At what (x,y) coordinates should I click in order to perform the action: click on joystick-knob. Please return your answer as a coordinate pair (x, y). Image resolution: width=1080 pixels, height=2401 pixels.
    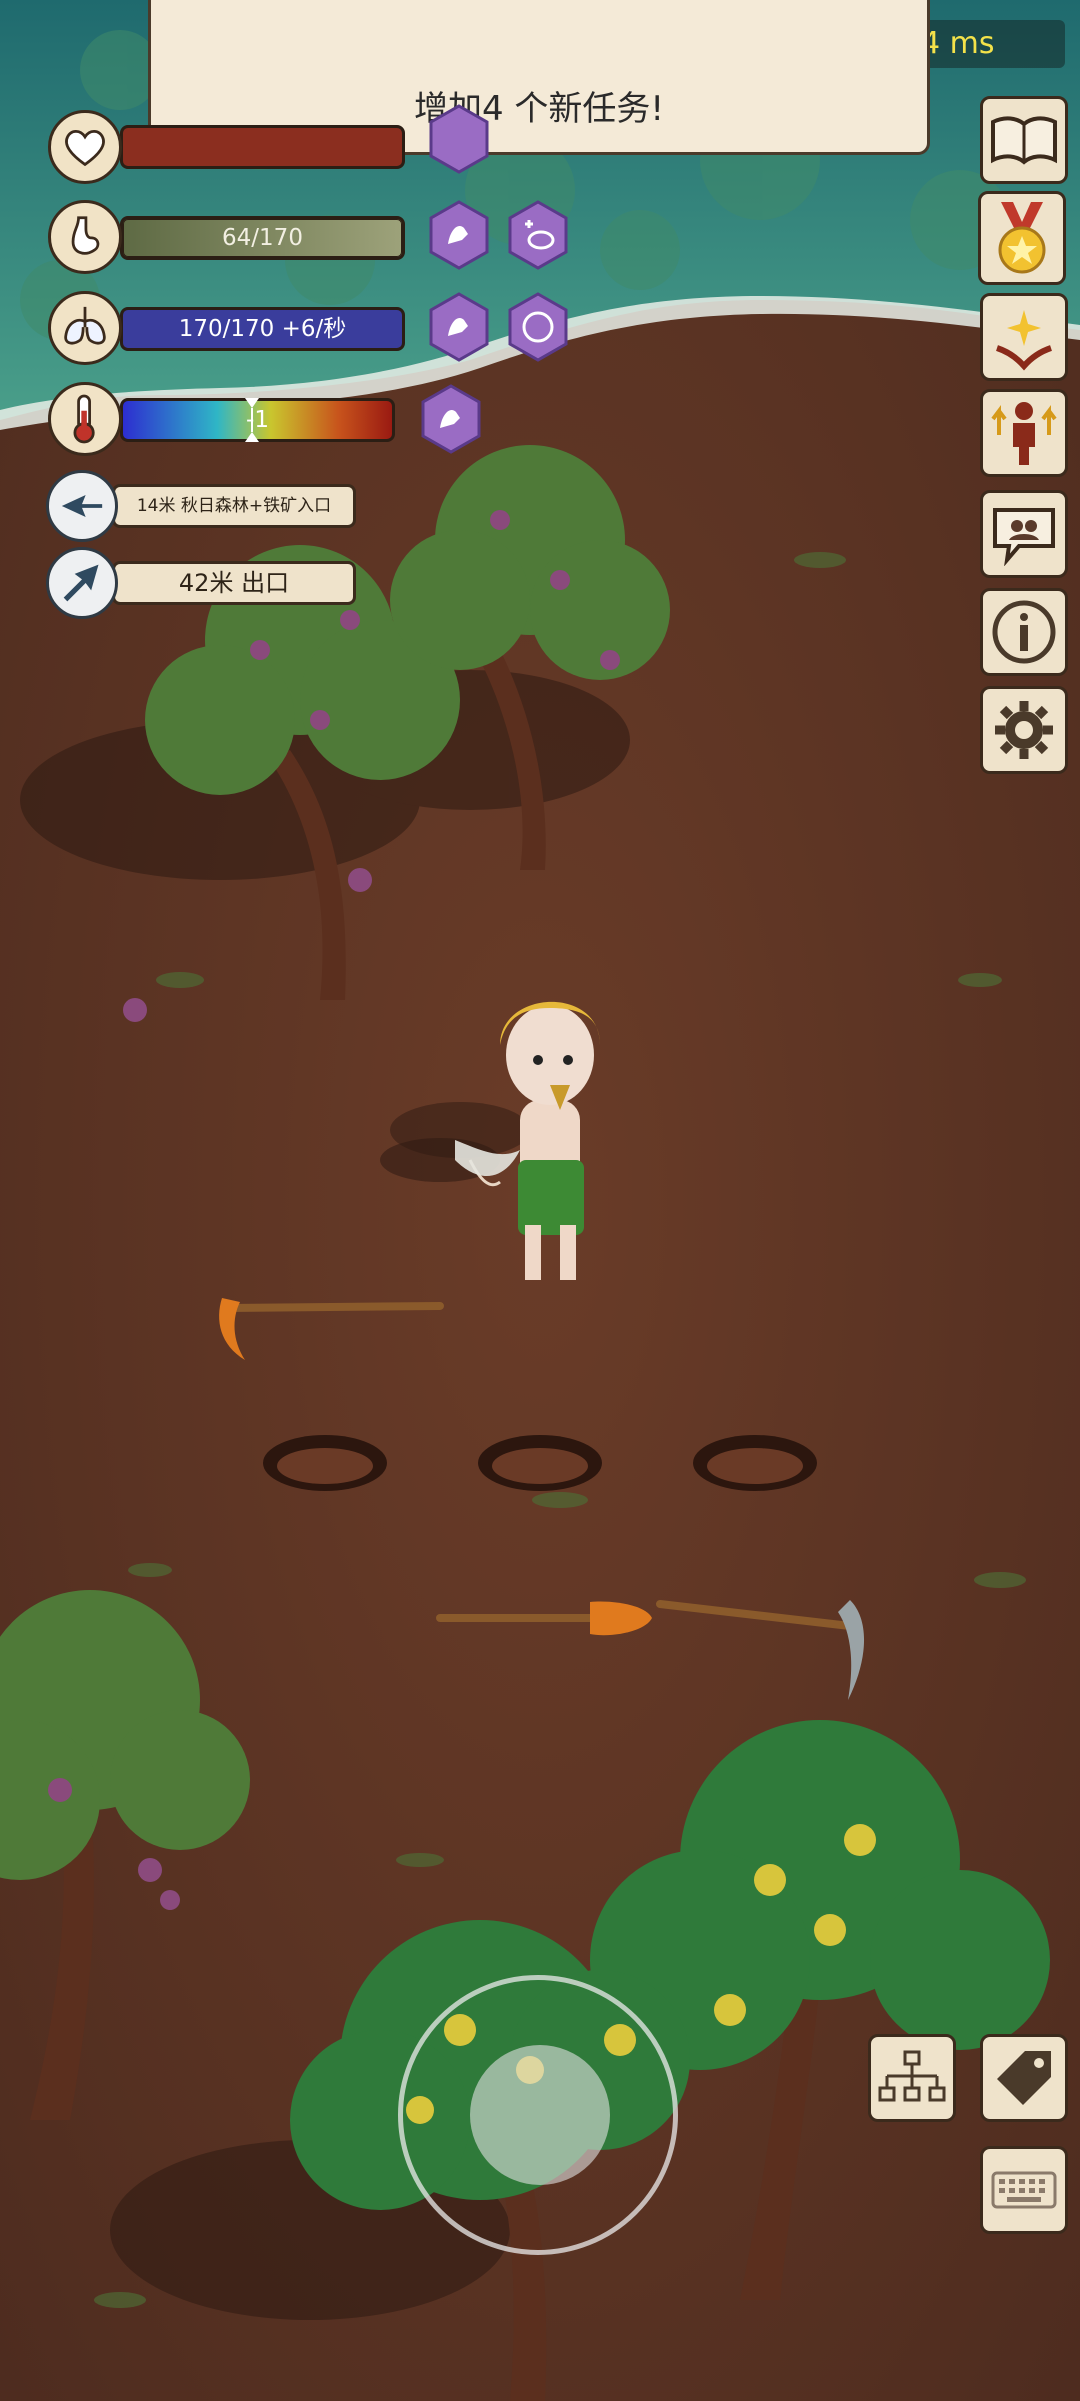
    Looking at the image, I should click on (540, 2115).